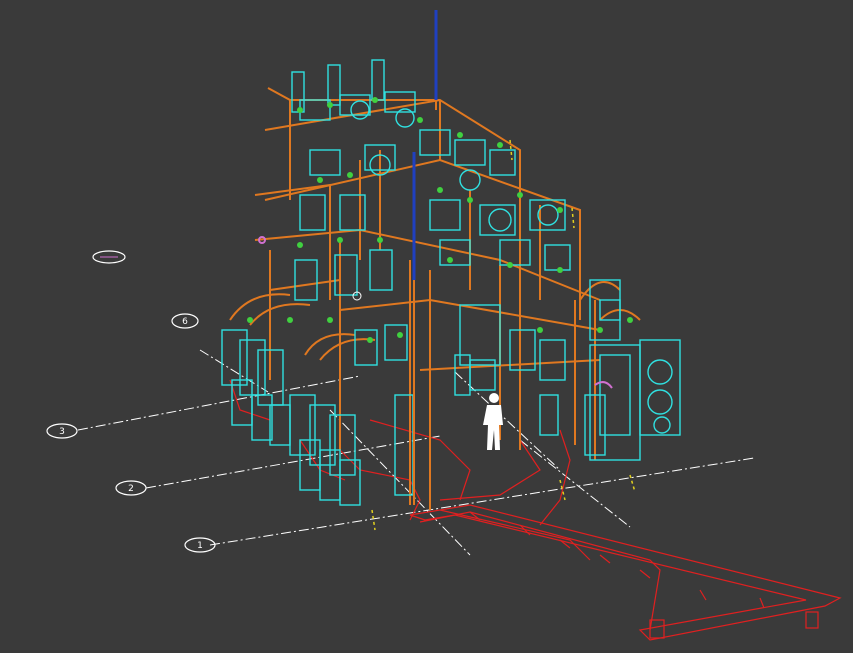 This screenshot has width=853, height=653. I want to click on grid-bubble-2-label: 2, so click(131, 489).